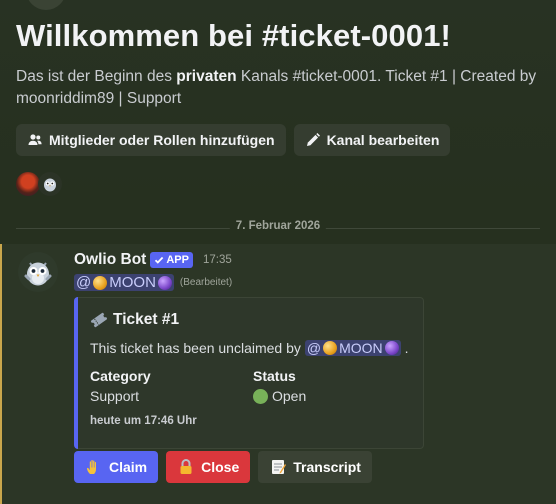 The height and width of the screenshot is (504, 556). I want to click on desc-prefix: Das ist der Beginn des, so click(96, 76).